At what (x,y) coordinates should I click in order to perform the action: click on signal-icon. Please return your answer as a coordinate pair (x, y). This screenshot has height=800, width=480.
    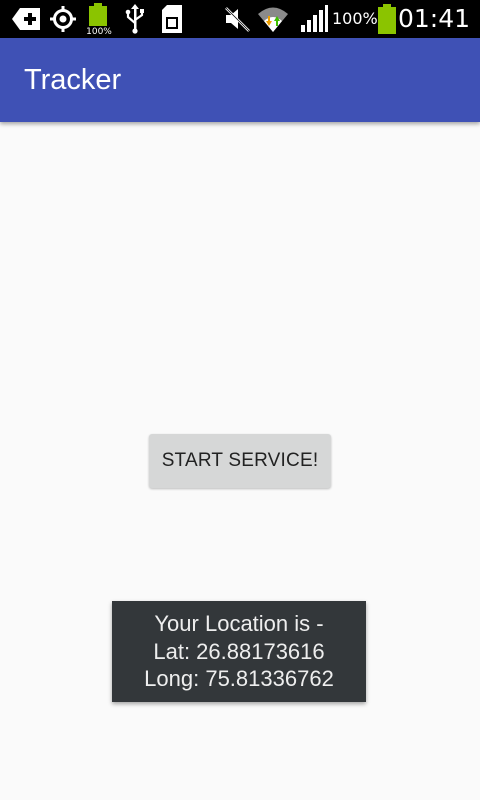
    Looking at the image, I should click on (314, 19).